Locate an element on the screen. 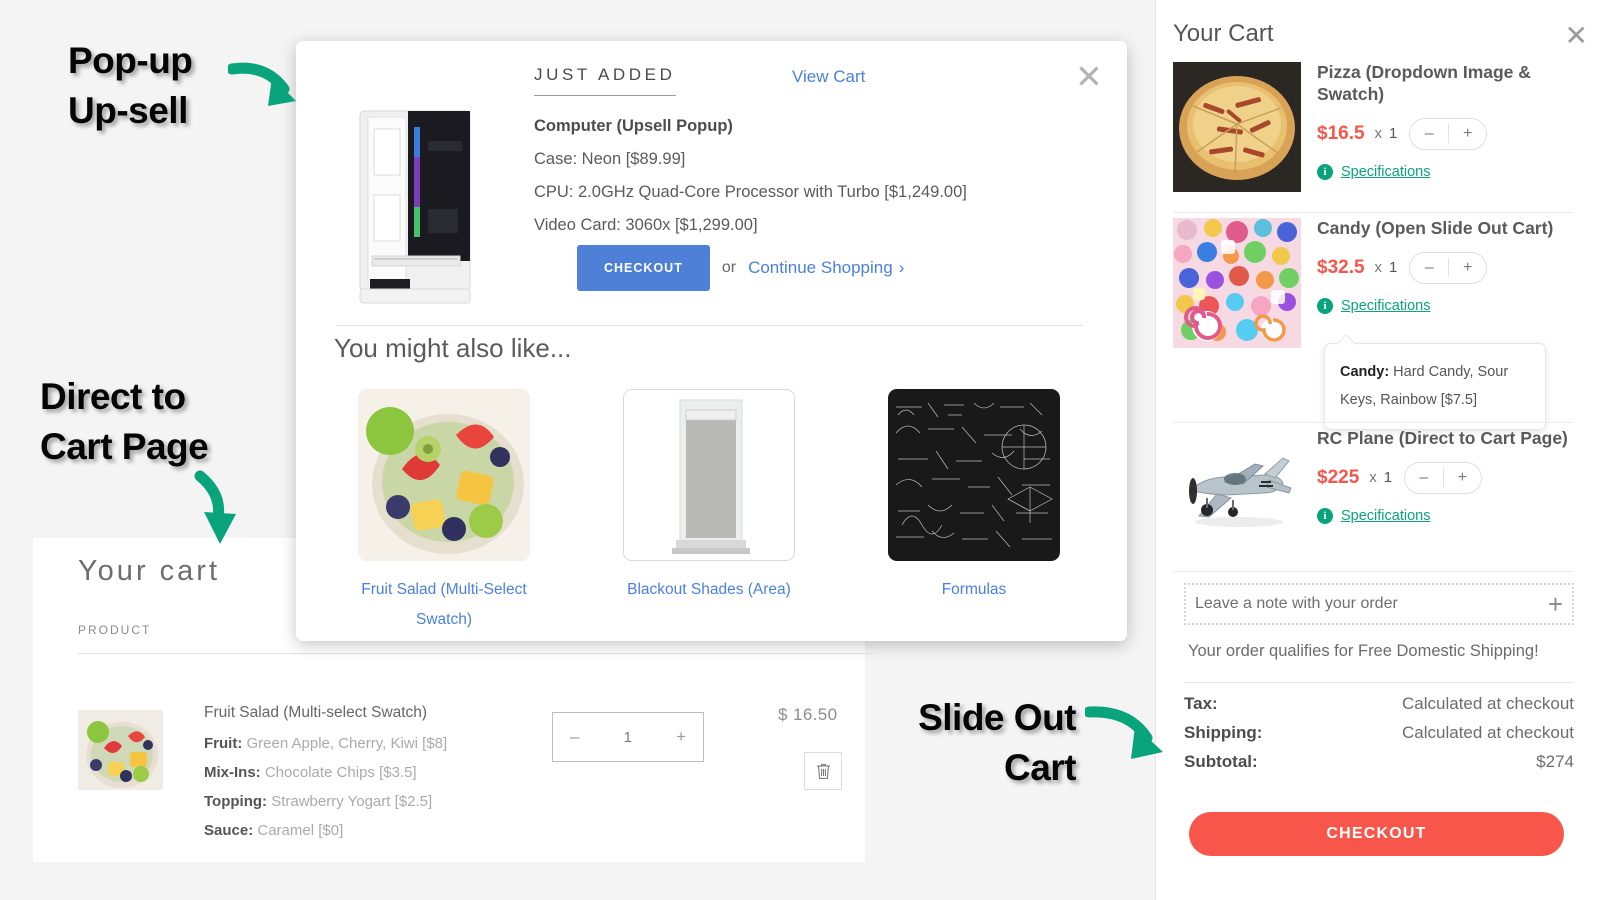 The width and height of the screenshot is (1600, 900). cart-page-option-label: Topping: is located at coordinates (236, 801).